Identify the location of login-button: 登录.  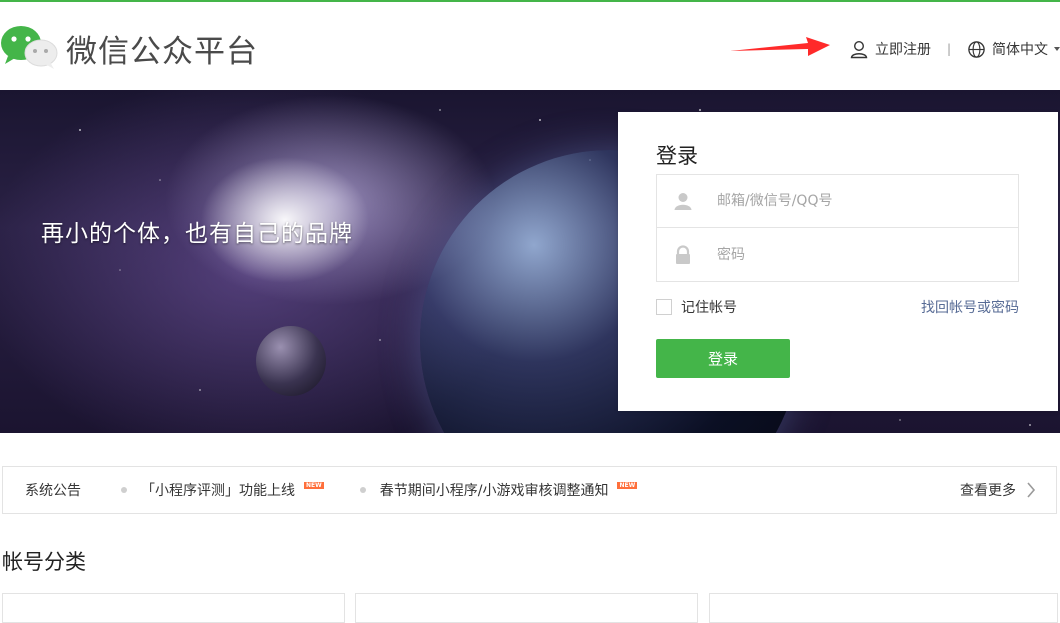
(723, 358).